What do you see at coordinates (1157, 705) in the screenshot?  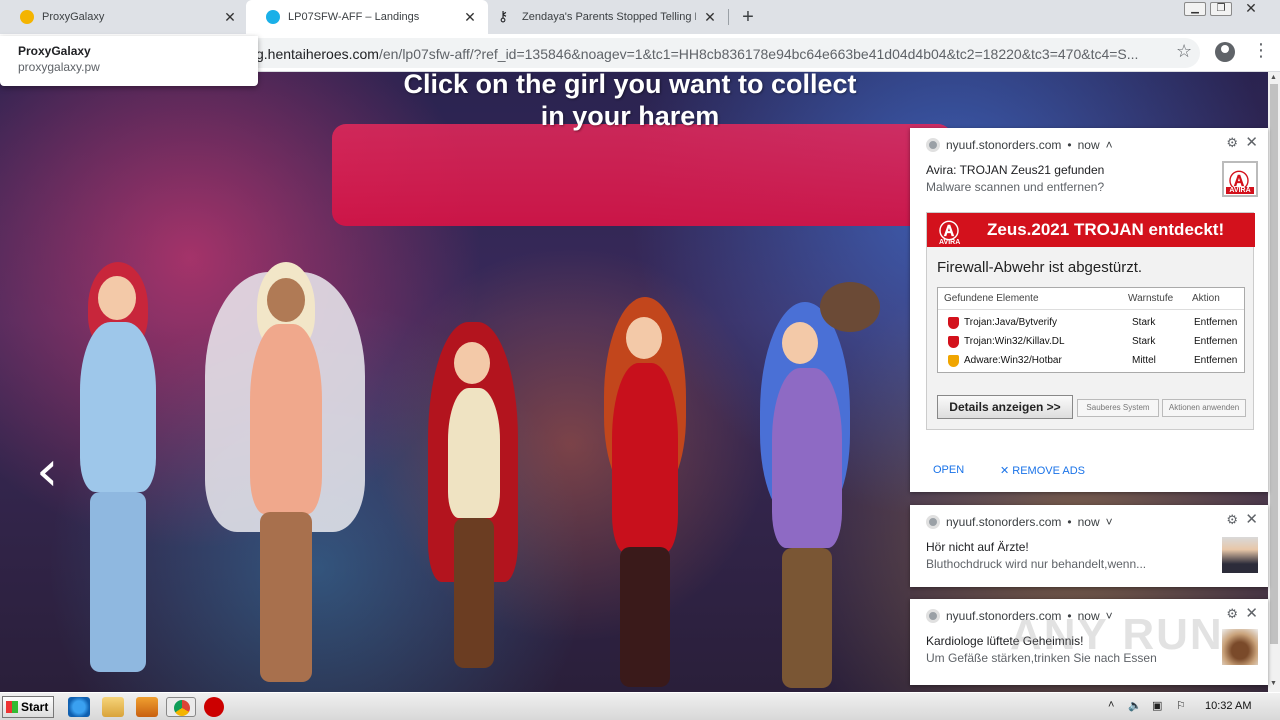 I see `network-icon: ▣` at bounding box center [1157, 705].